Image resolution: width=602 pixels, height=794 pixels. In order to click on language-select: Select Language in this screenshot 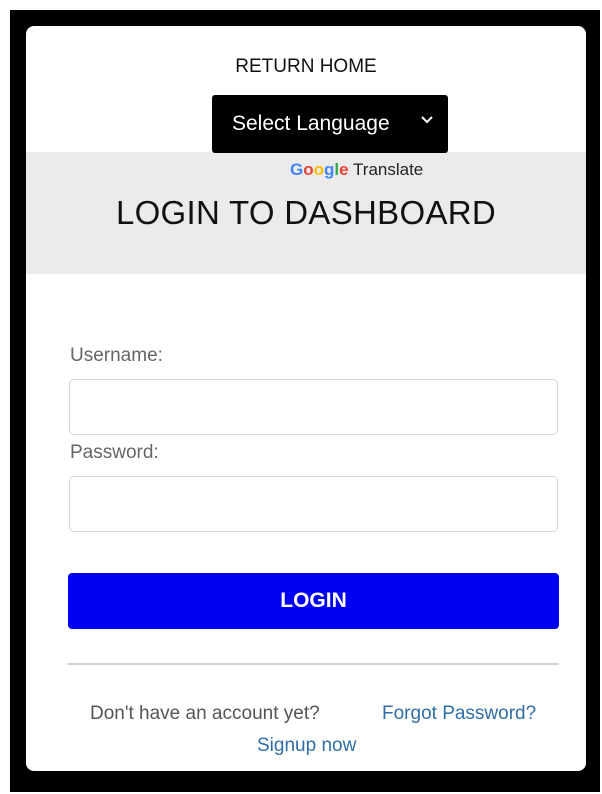, I will do `click(330, 124)`.